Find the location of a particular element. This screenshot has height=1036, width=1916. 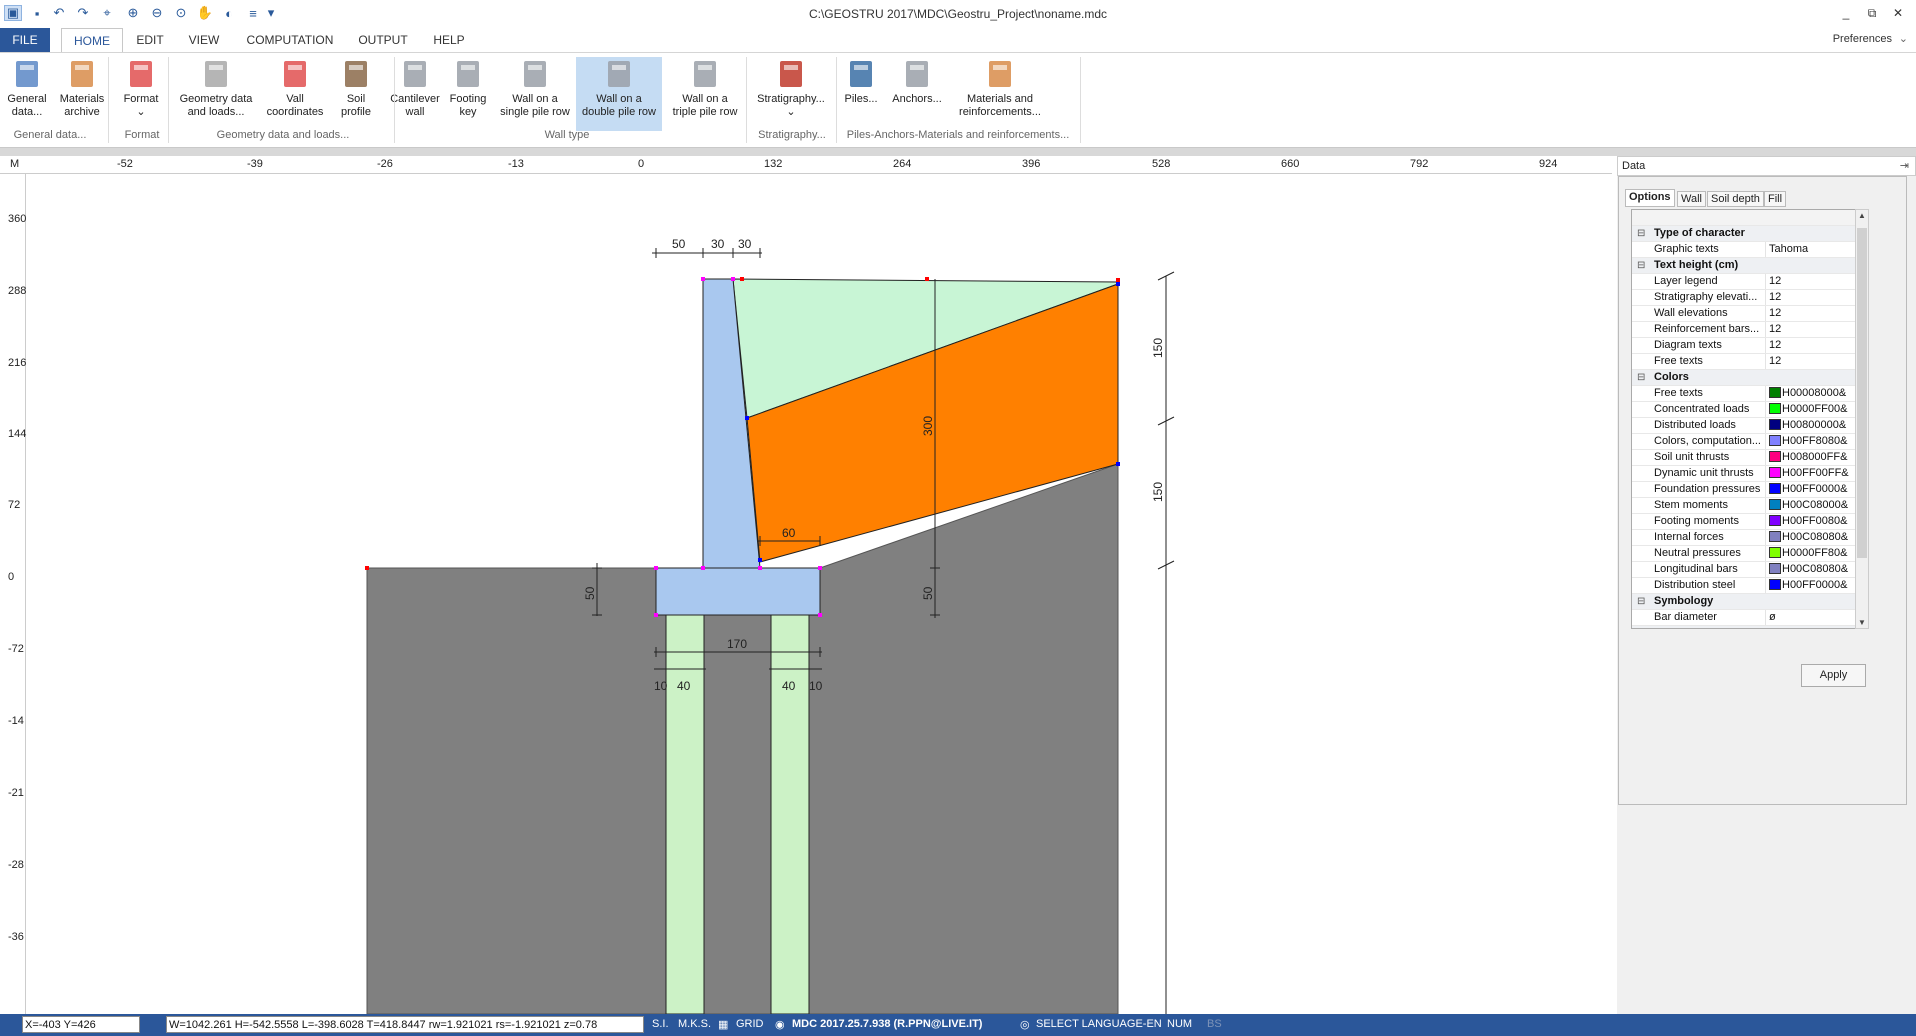

language-selector: SELECT LANGUAGE-EN is located at coordinates (1099, 1024).